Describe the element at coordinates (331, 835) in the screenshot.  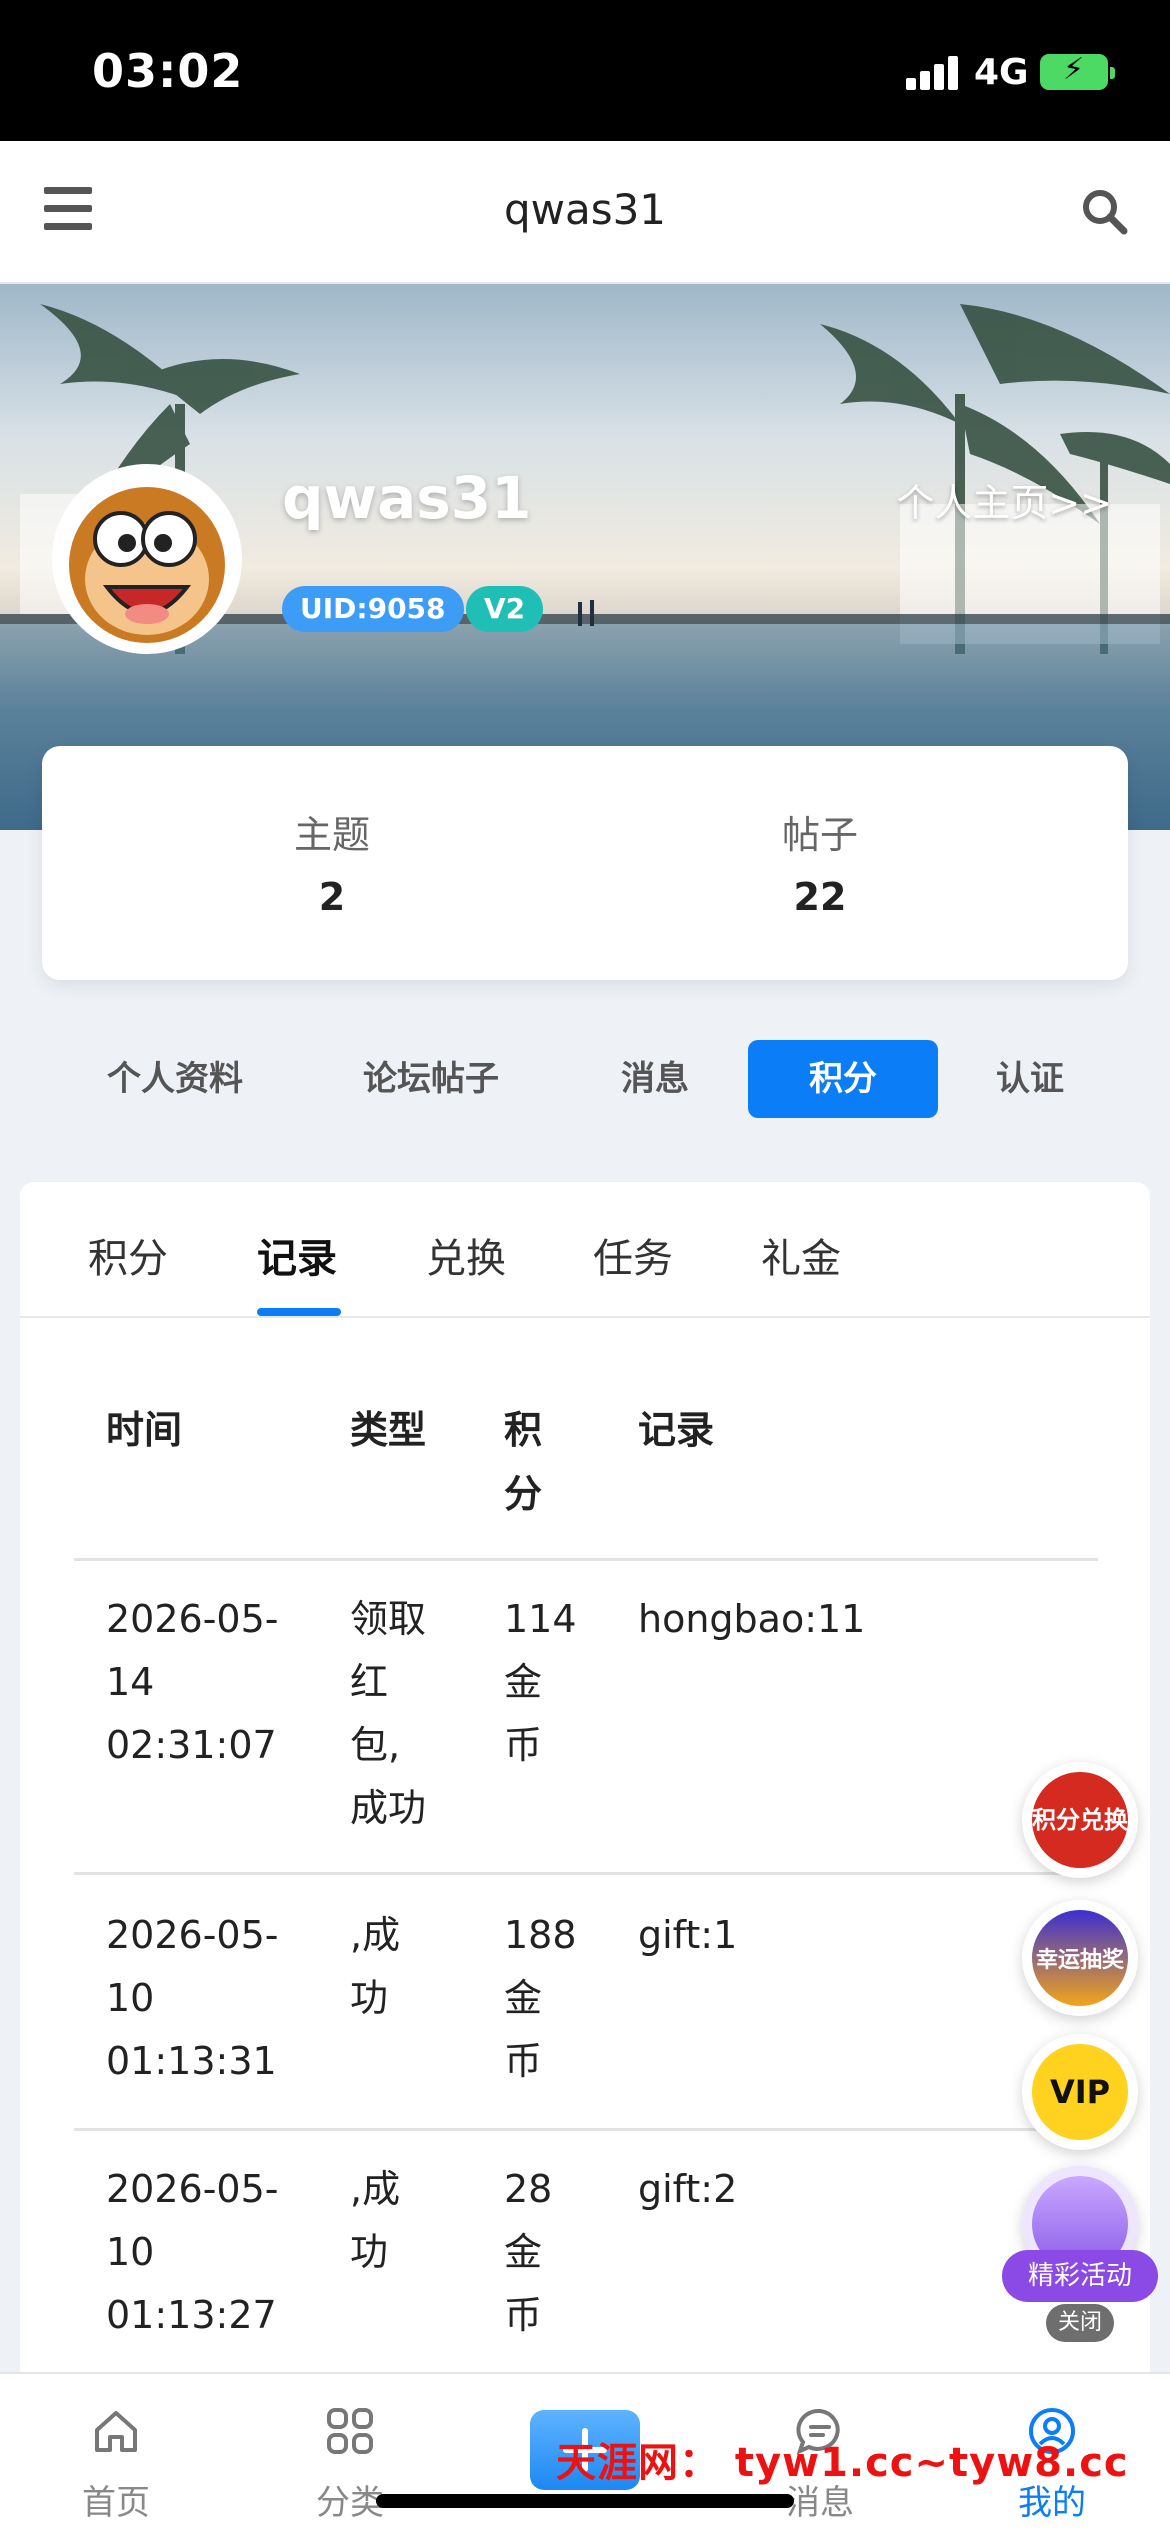
I see `stat-label: 主题` at that location.